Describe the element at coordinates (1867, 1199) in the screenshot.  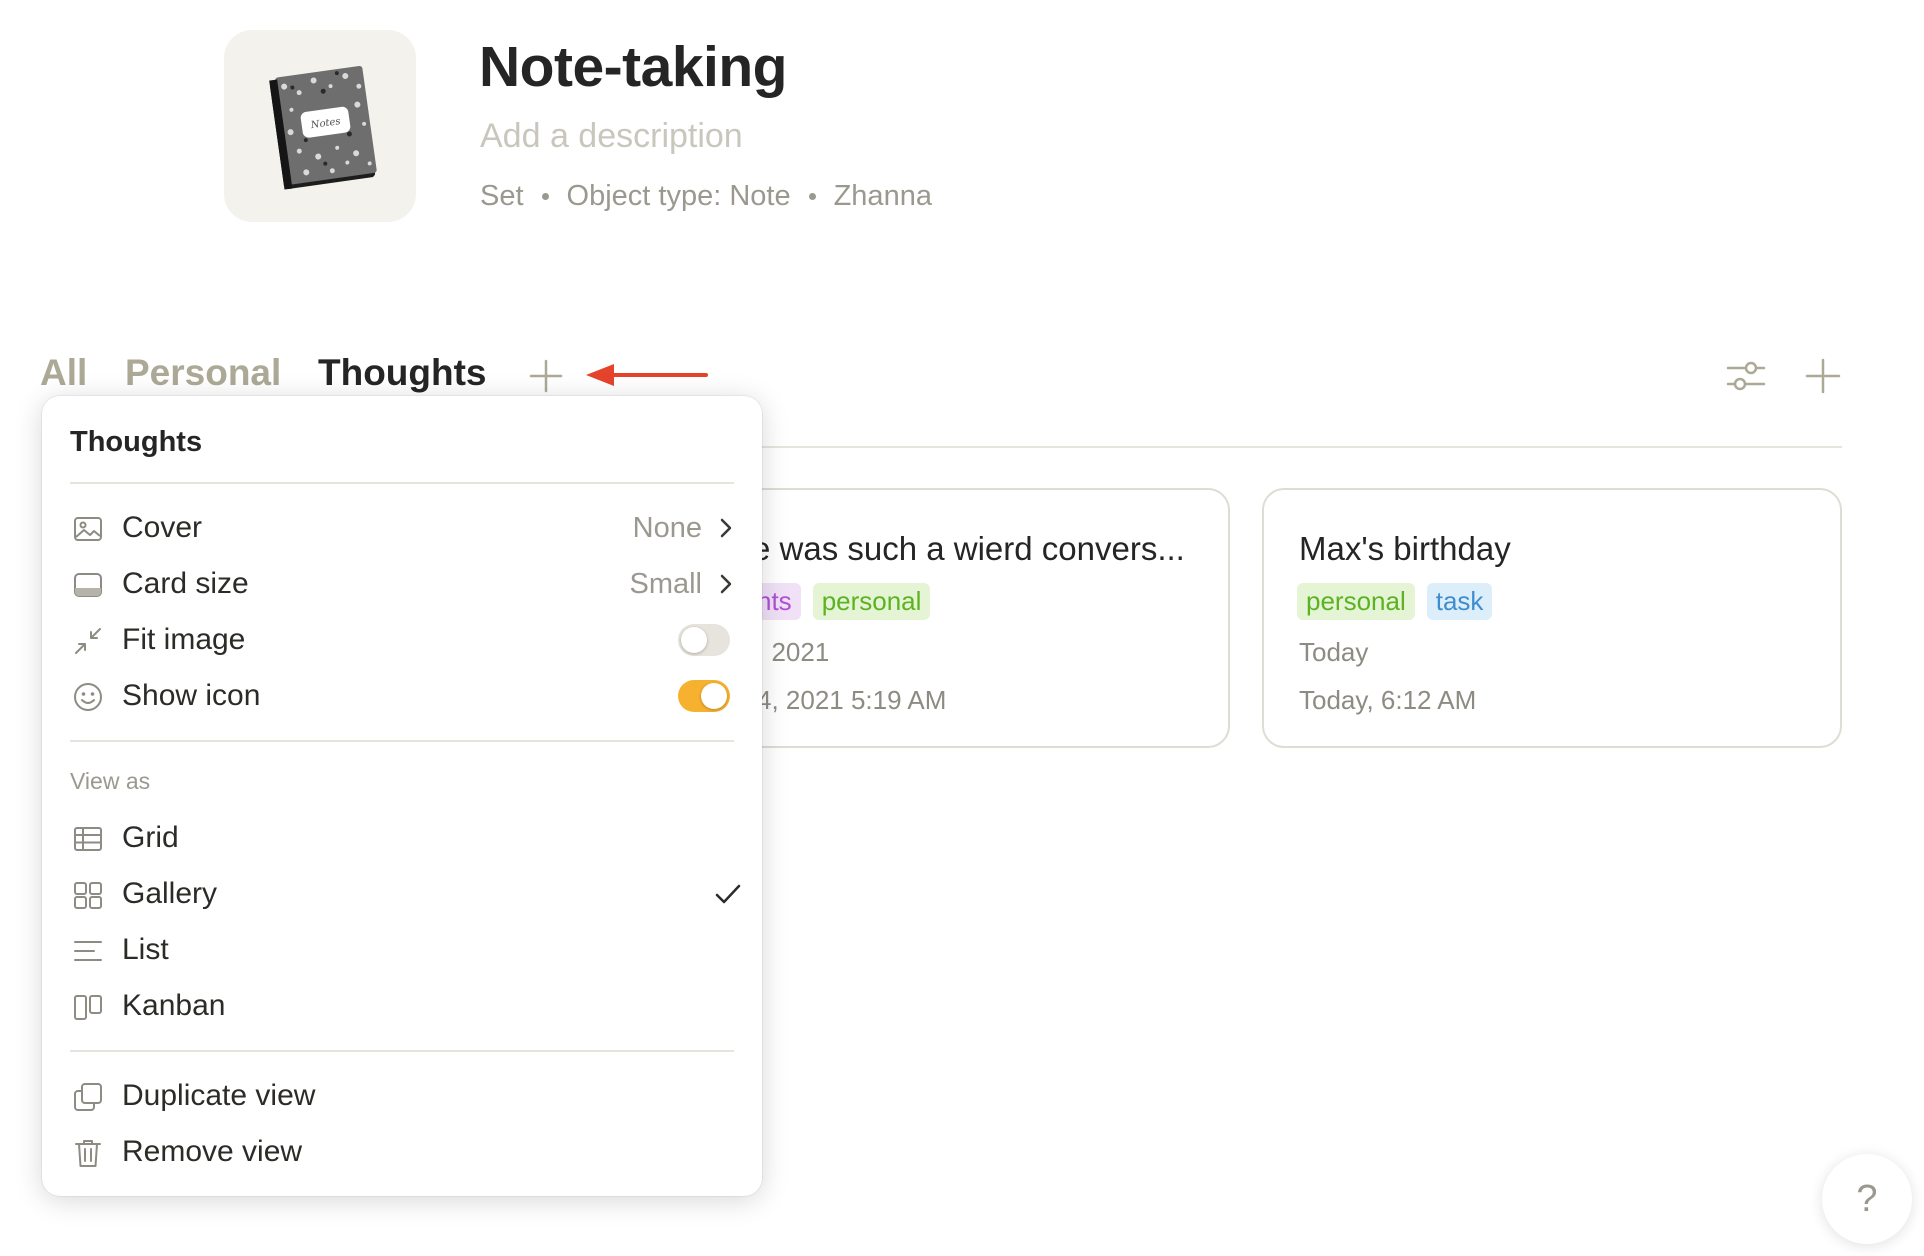
I see `help-button: ?` at that location.